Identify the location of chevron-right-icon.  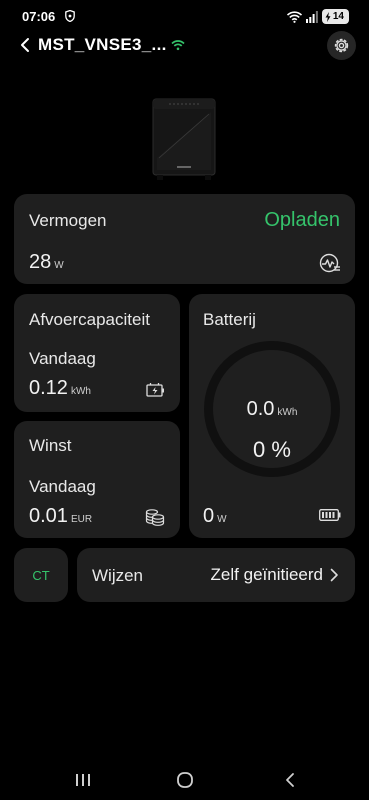
(334, 575).